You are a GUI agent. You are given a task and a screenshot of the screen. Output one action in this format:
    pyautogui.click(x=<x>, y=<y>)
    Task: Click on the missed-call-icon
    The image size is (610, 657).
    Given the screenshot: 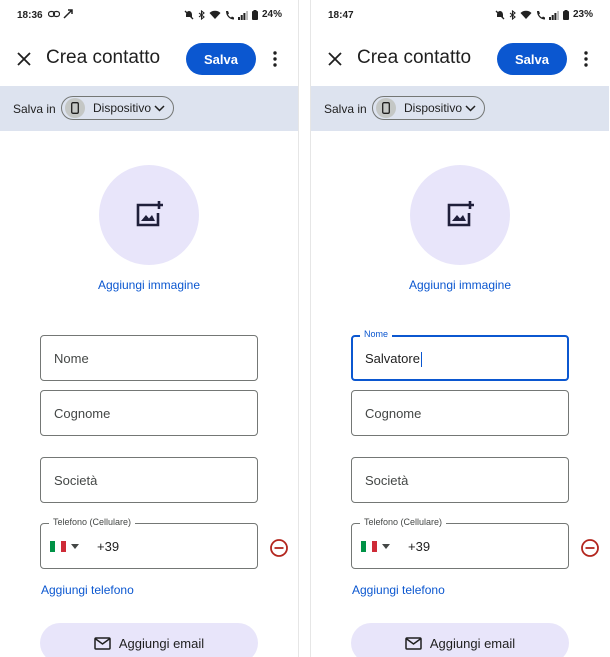 What is the action you would take?
    pyautogui.click(x=68, y=14)
    